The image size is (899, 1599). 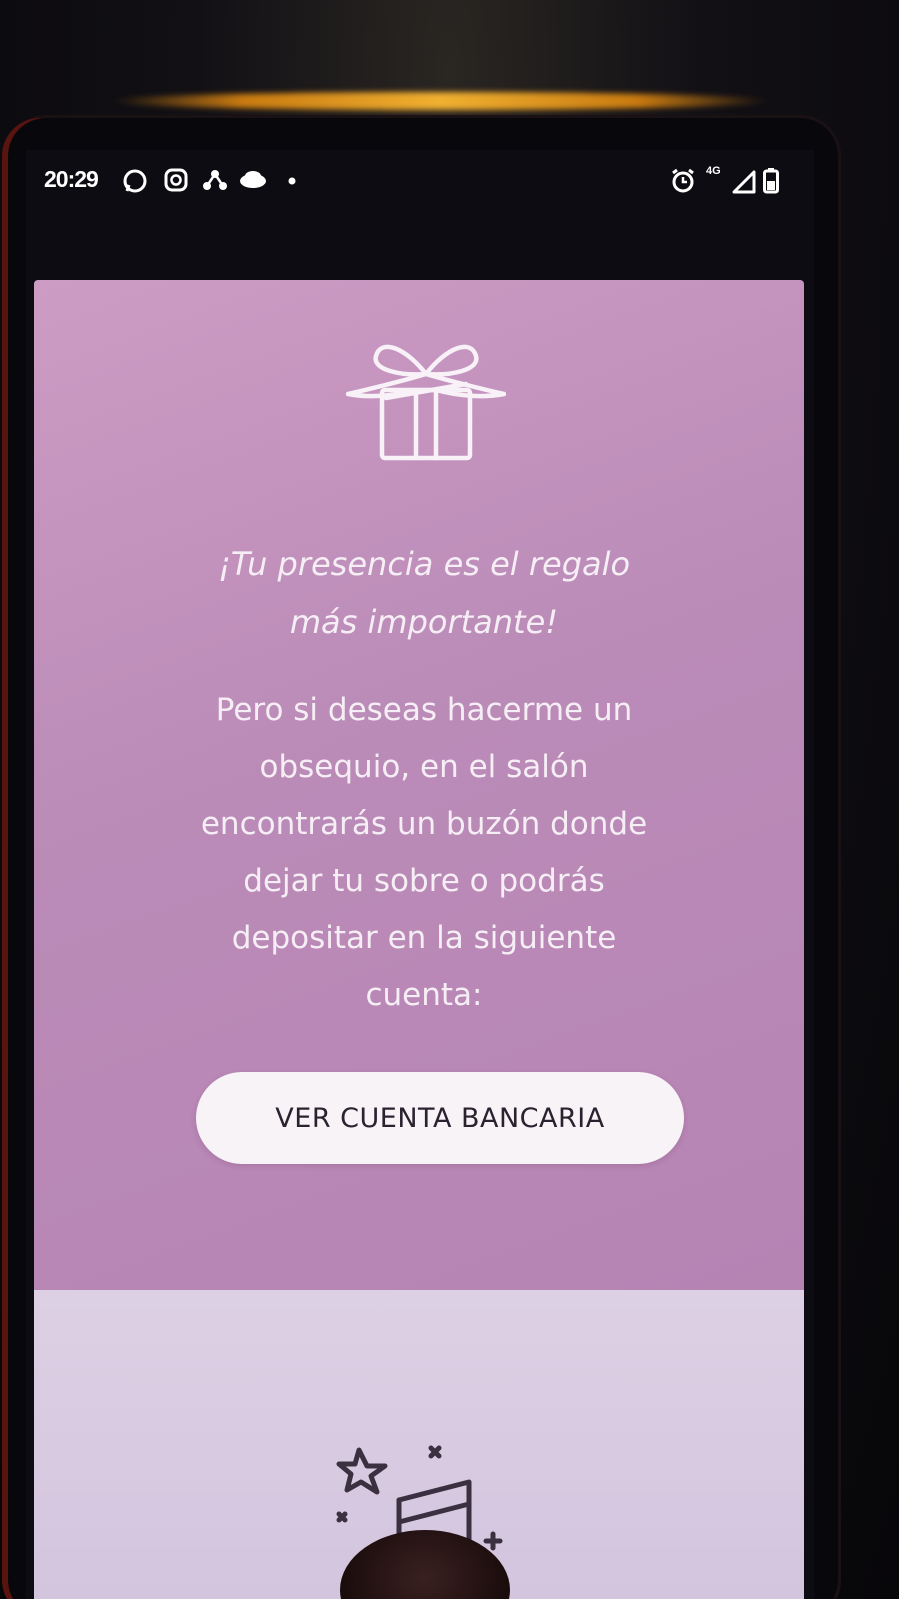 What do you see at coordinates (424, 710) in the screenshot?
I see `body-line-1: Pero si deseas hacerme un` at bounding box center [424, 710].